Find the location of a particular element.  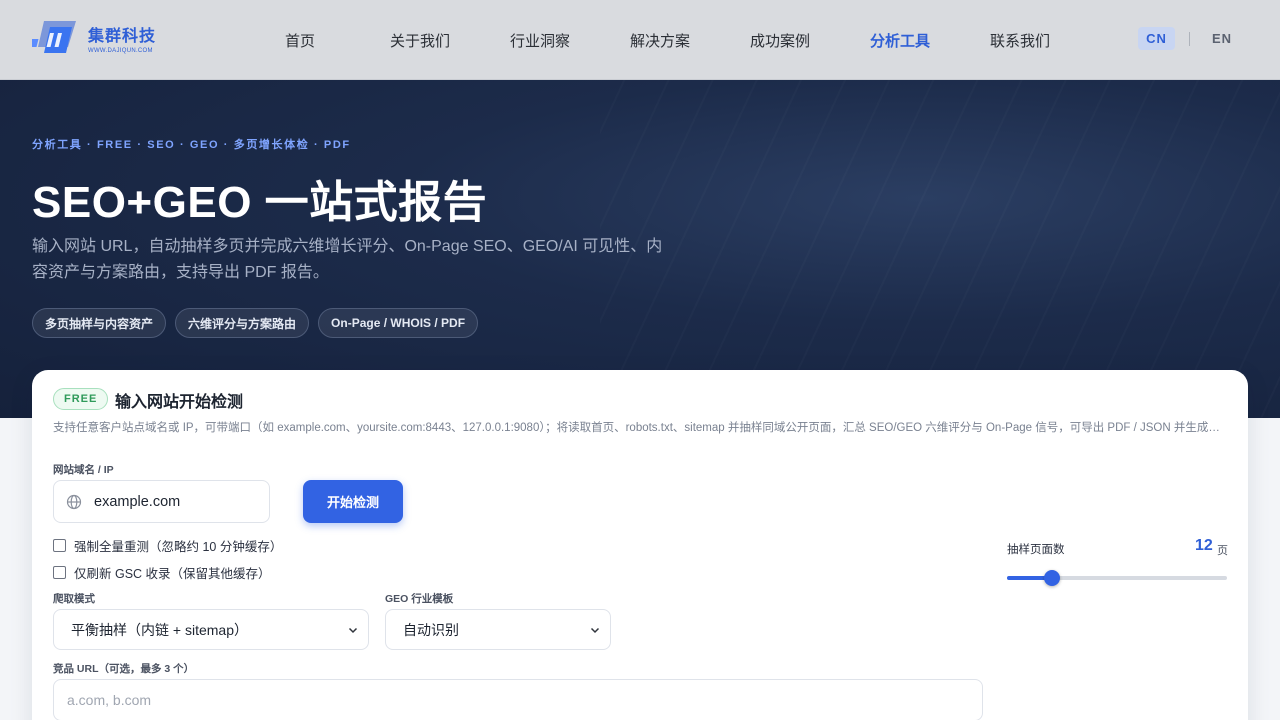

nav-item-tools: 分析工具 is located at coordinates (900, 40).